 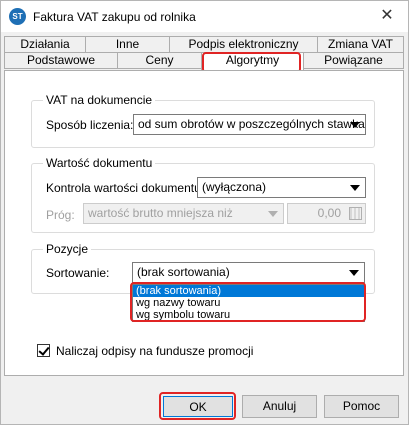 What do you see at coordinates (127, 44) in the screenshot?
I see `tab-inne: Inne` at bounding box center [127, 44].